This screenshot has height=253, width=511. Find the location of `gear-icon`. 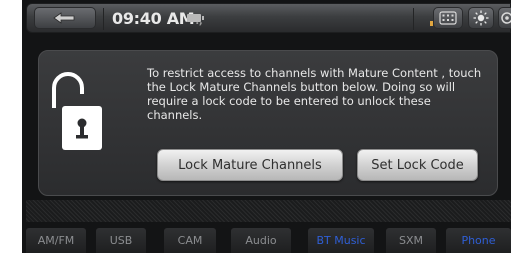

gear-icon is located at coordinates (506, 18).